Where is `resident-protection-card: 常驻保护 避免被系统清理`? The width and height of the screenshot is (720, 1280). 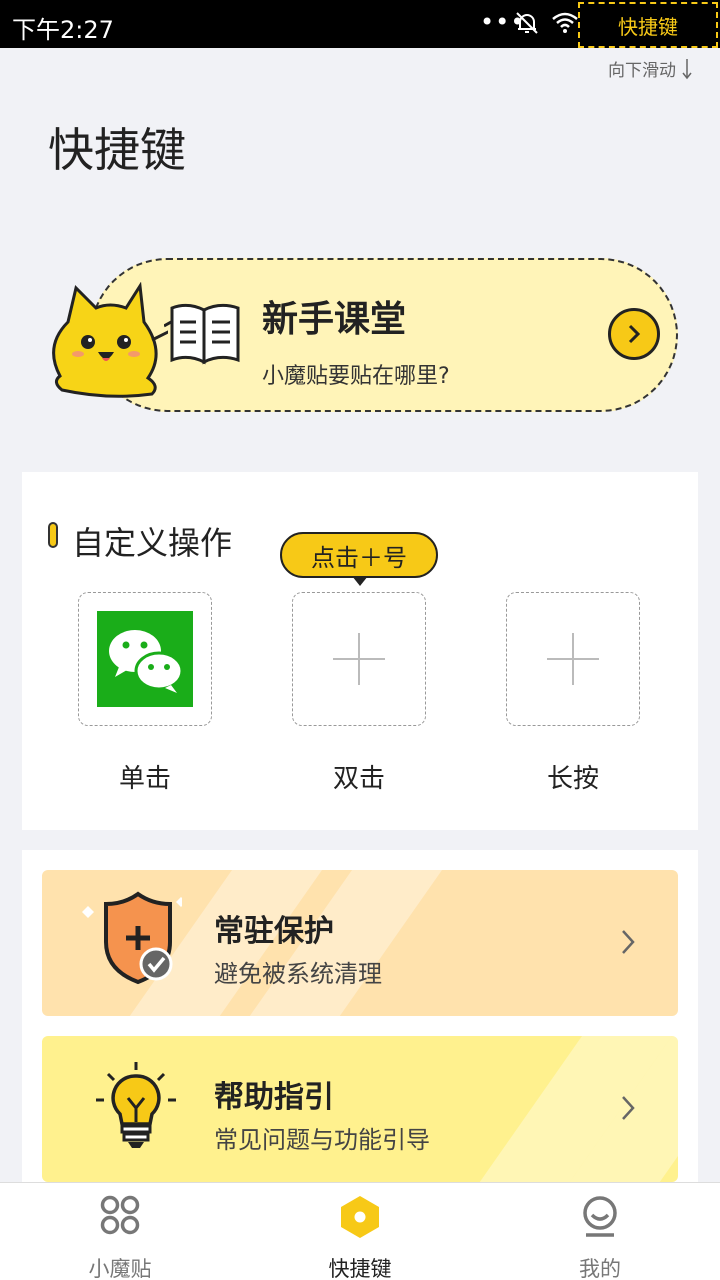
resident-protection-card: 常驻保护 避免被系统清理 is located at coordinates (360, 943).